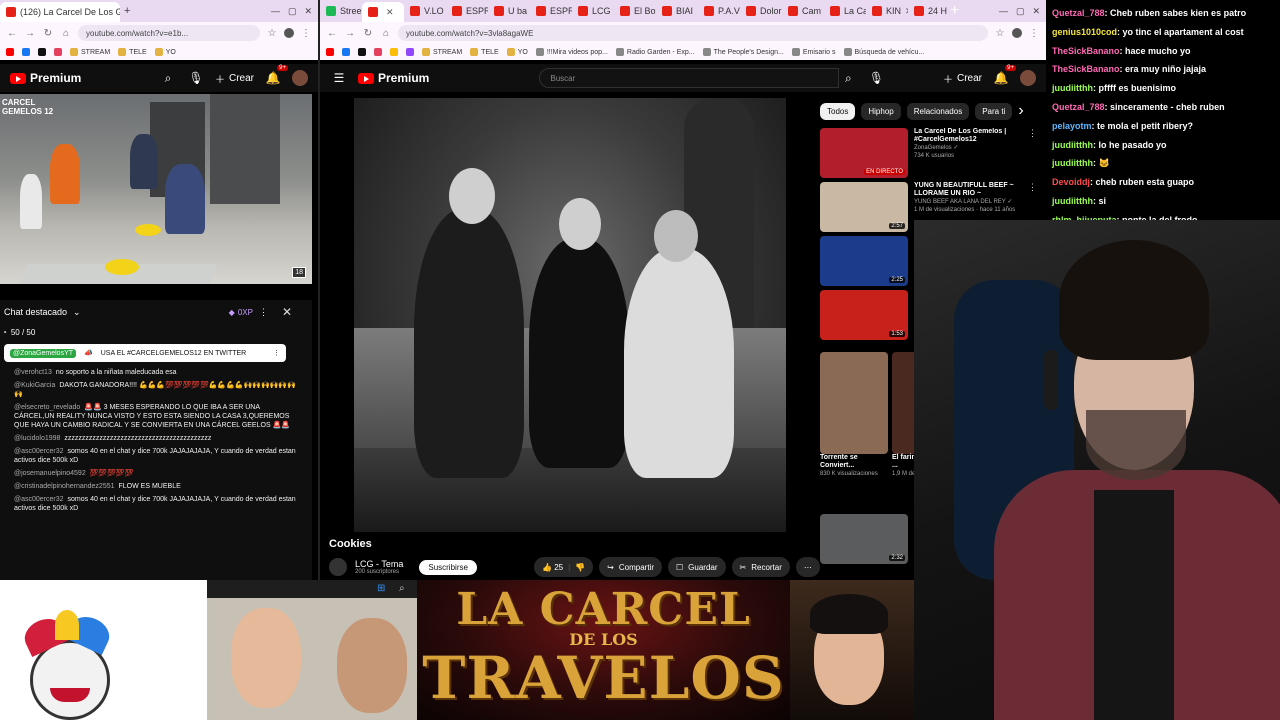  Describe the element at coordinates (77, 312) in the screenshot. I see `chevron-down-icon: ⌄` at that location.